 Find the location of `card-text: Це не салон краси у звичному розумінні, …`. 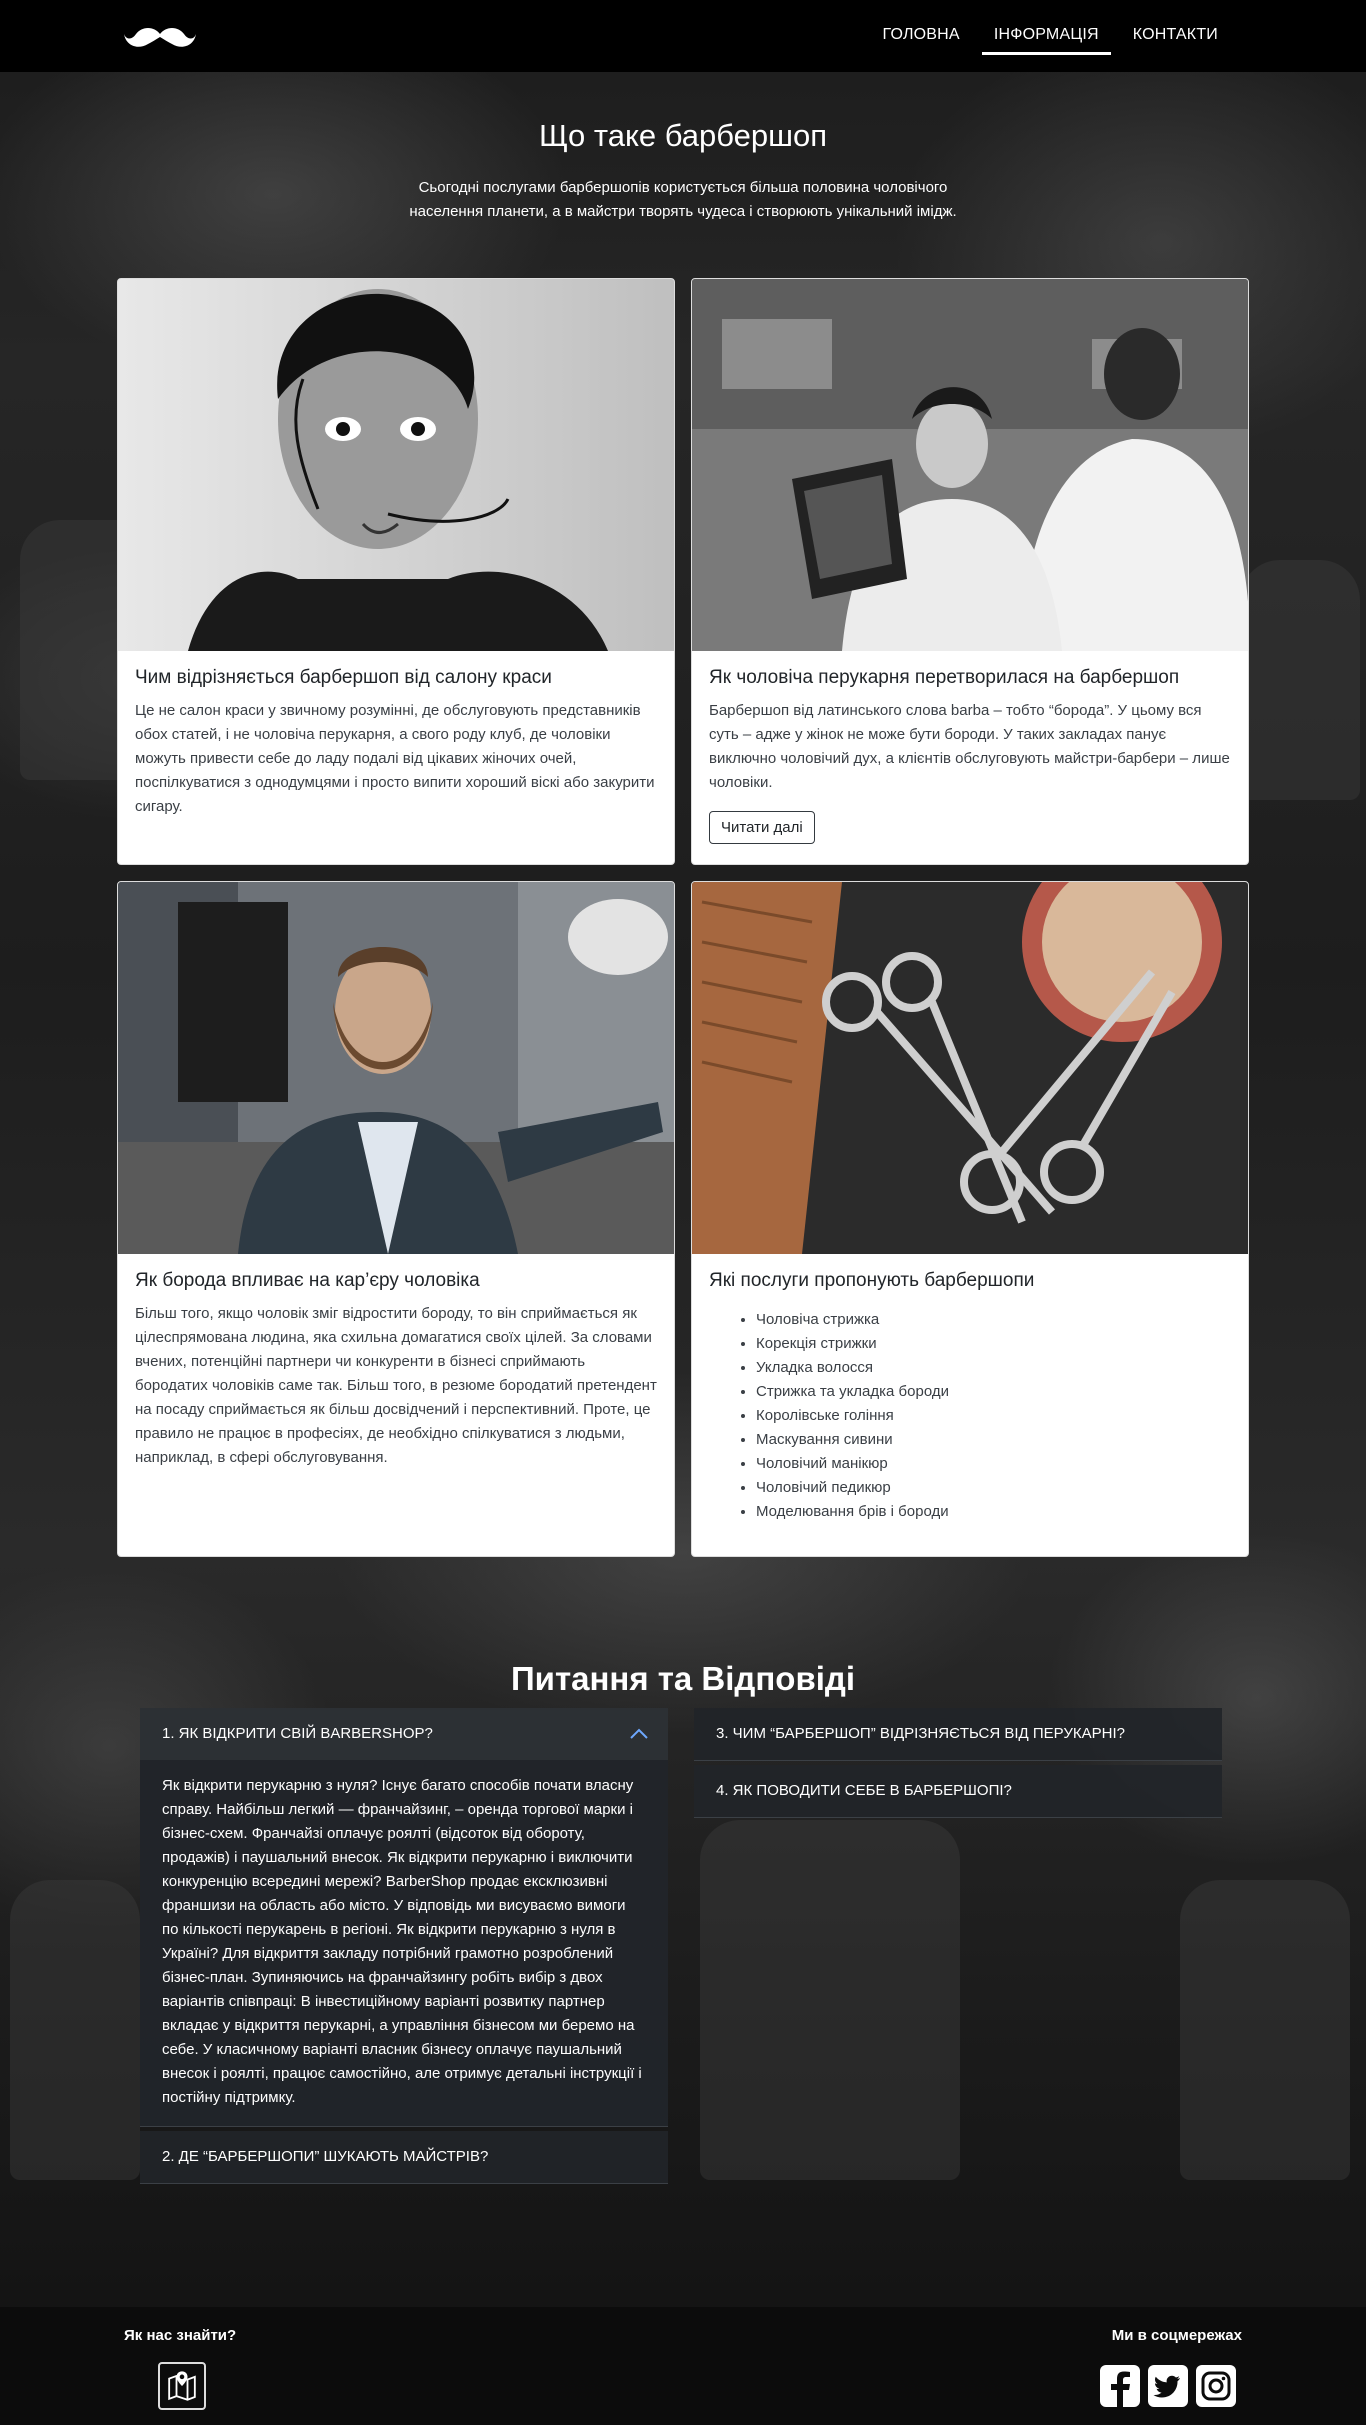

card-text: Це не салон краси у звичному розумінні, … is located at coordinates (395, 758).